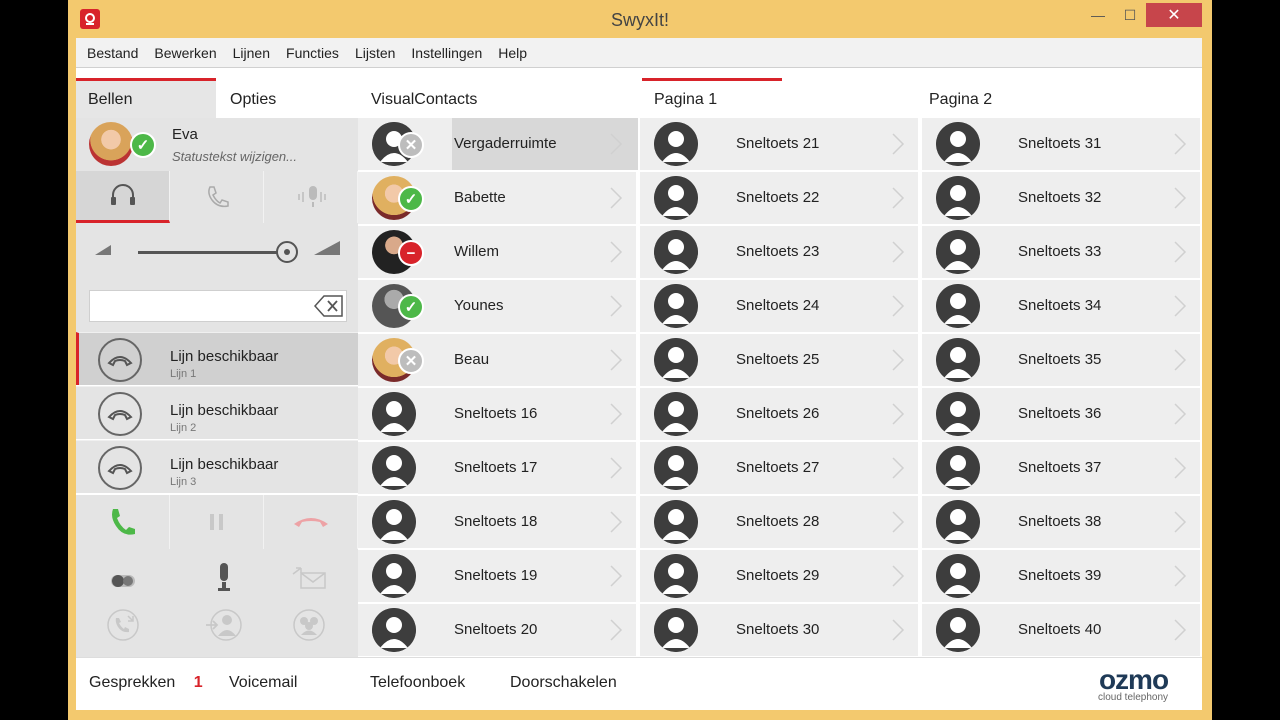 This screenshot has width=1280, height=720. I want to click on speed-dial-label: Sneltoets 18, so click(496, 521).